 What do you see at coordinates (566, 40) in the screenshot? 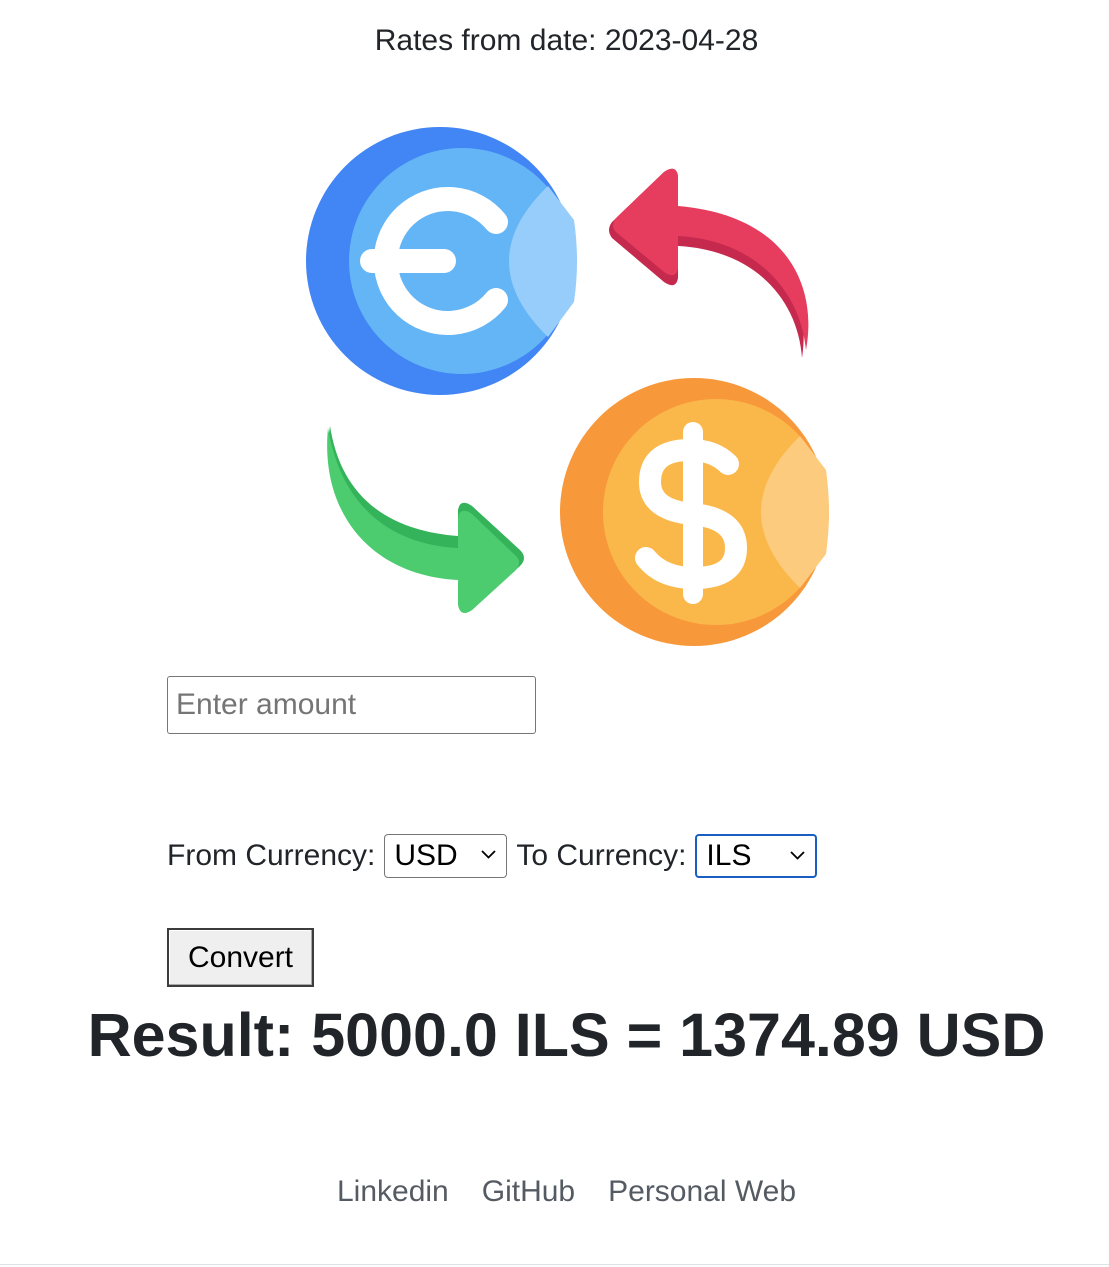
I see `rates-date-text: Rates from date: 2023-04-28` at bounding box center [566, 40].